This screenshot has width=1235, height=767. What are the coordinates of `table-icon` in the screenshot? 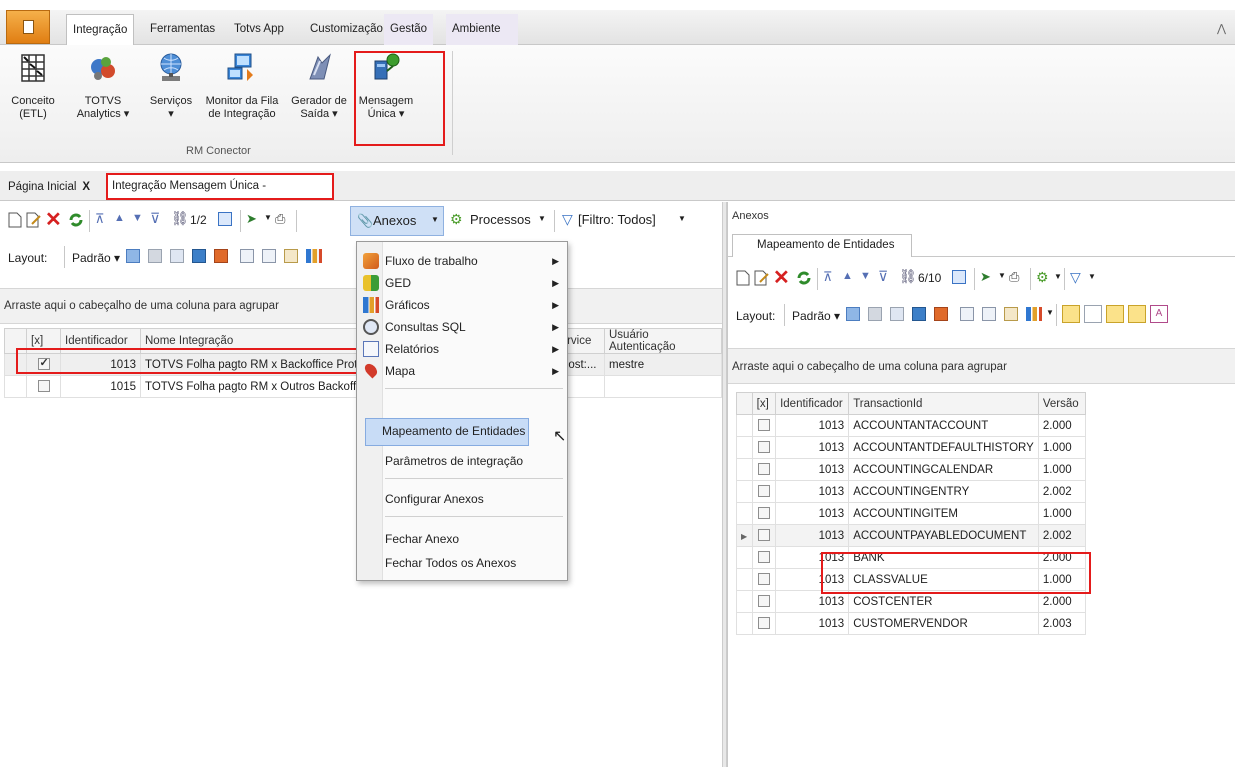 It's located at (177, 256).